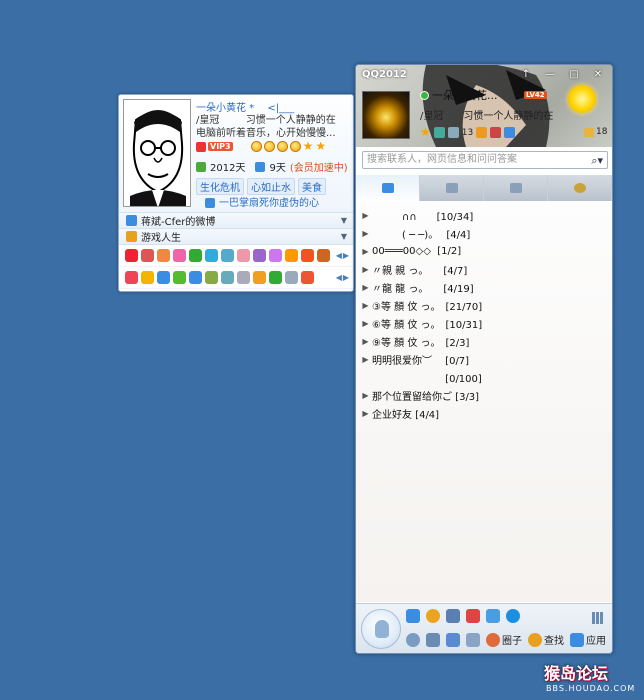 Image resolution: width=644 pixels, height=700 pixels. What do you see at coordinates (227, 255) in the screenshot?
I see `diamond-cyan-icon` at bounding box center [227, 255].